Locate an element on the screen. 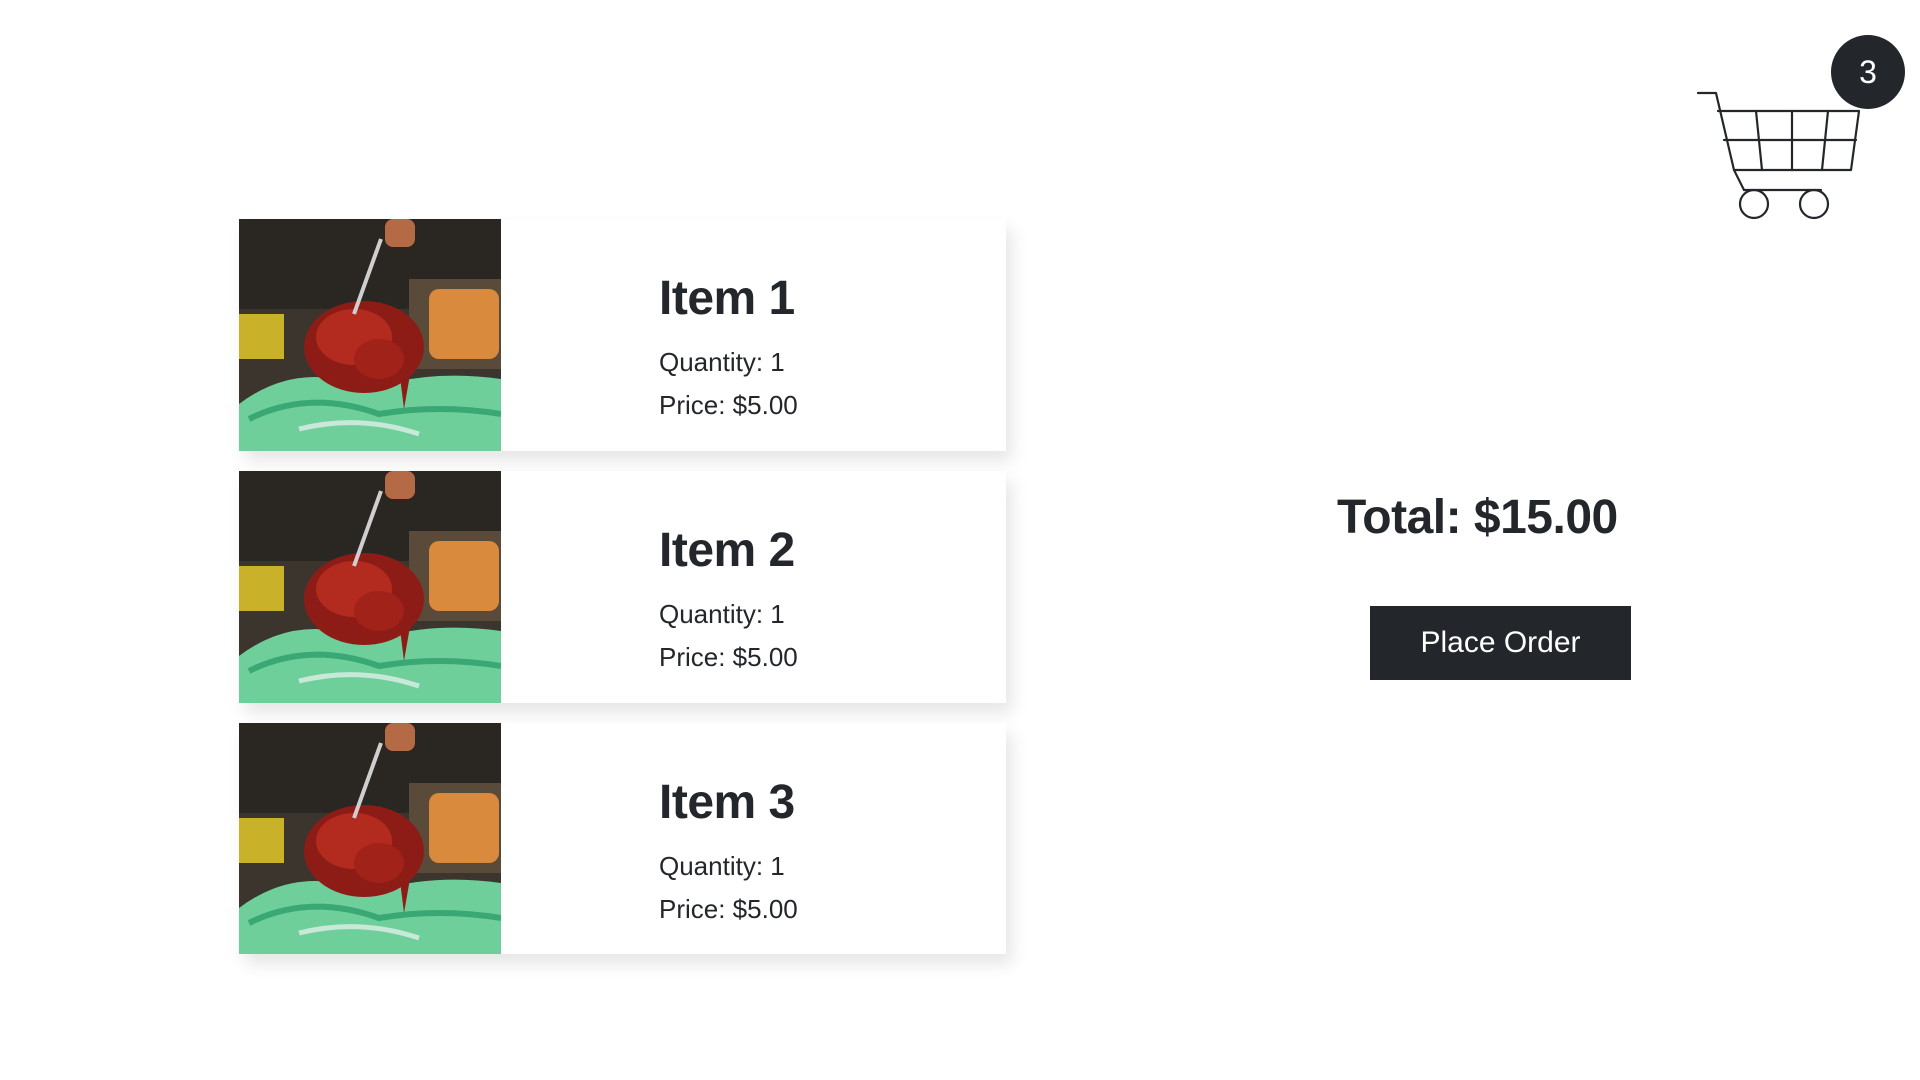 This screenshot has height=1080, width=1920. item-details: Item 2 Quantity: 1 Price: $5.00 is located at coordinates (728, 603).